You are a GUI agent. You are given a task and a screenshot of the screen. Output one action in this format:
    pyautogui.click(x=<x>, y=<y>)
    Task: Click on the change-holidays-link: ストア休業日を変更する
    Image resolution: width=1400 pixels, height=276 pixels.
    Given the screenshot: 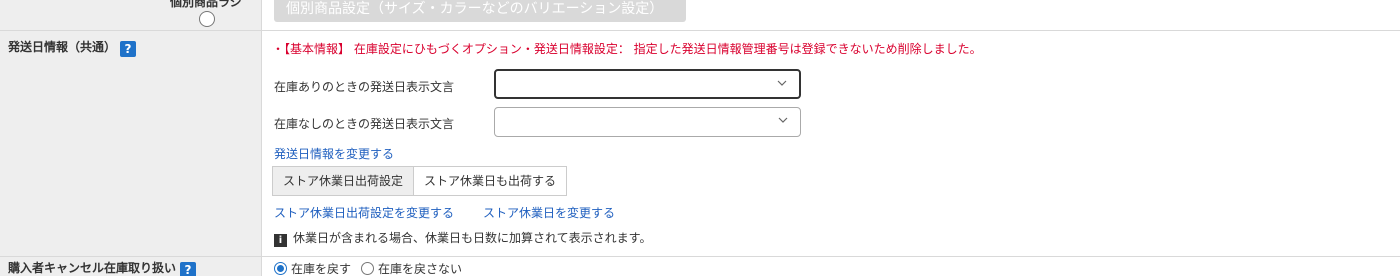 What is the action you would take?
    pyautogui.click(x=549, y=212)
    